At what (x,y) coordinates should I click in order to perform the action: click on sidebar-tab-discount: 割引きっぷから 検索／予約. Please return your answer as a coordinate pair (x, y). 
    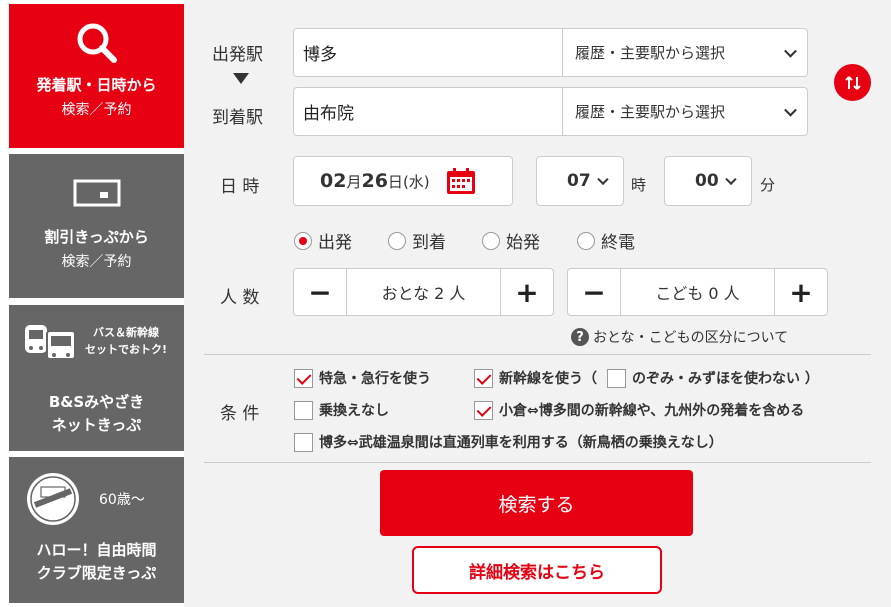
    Looking at the image, I should click on (96, 226).